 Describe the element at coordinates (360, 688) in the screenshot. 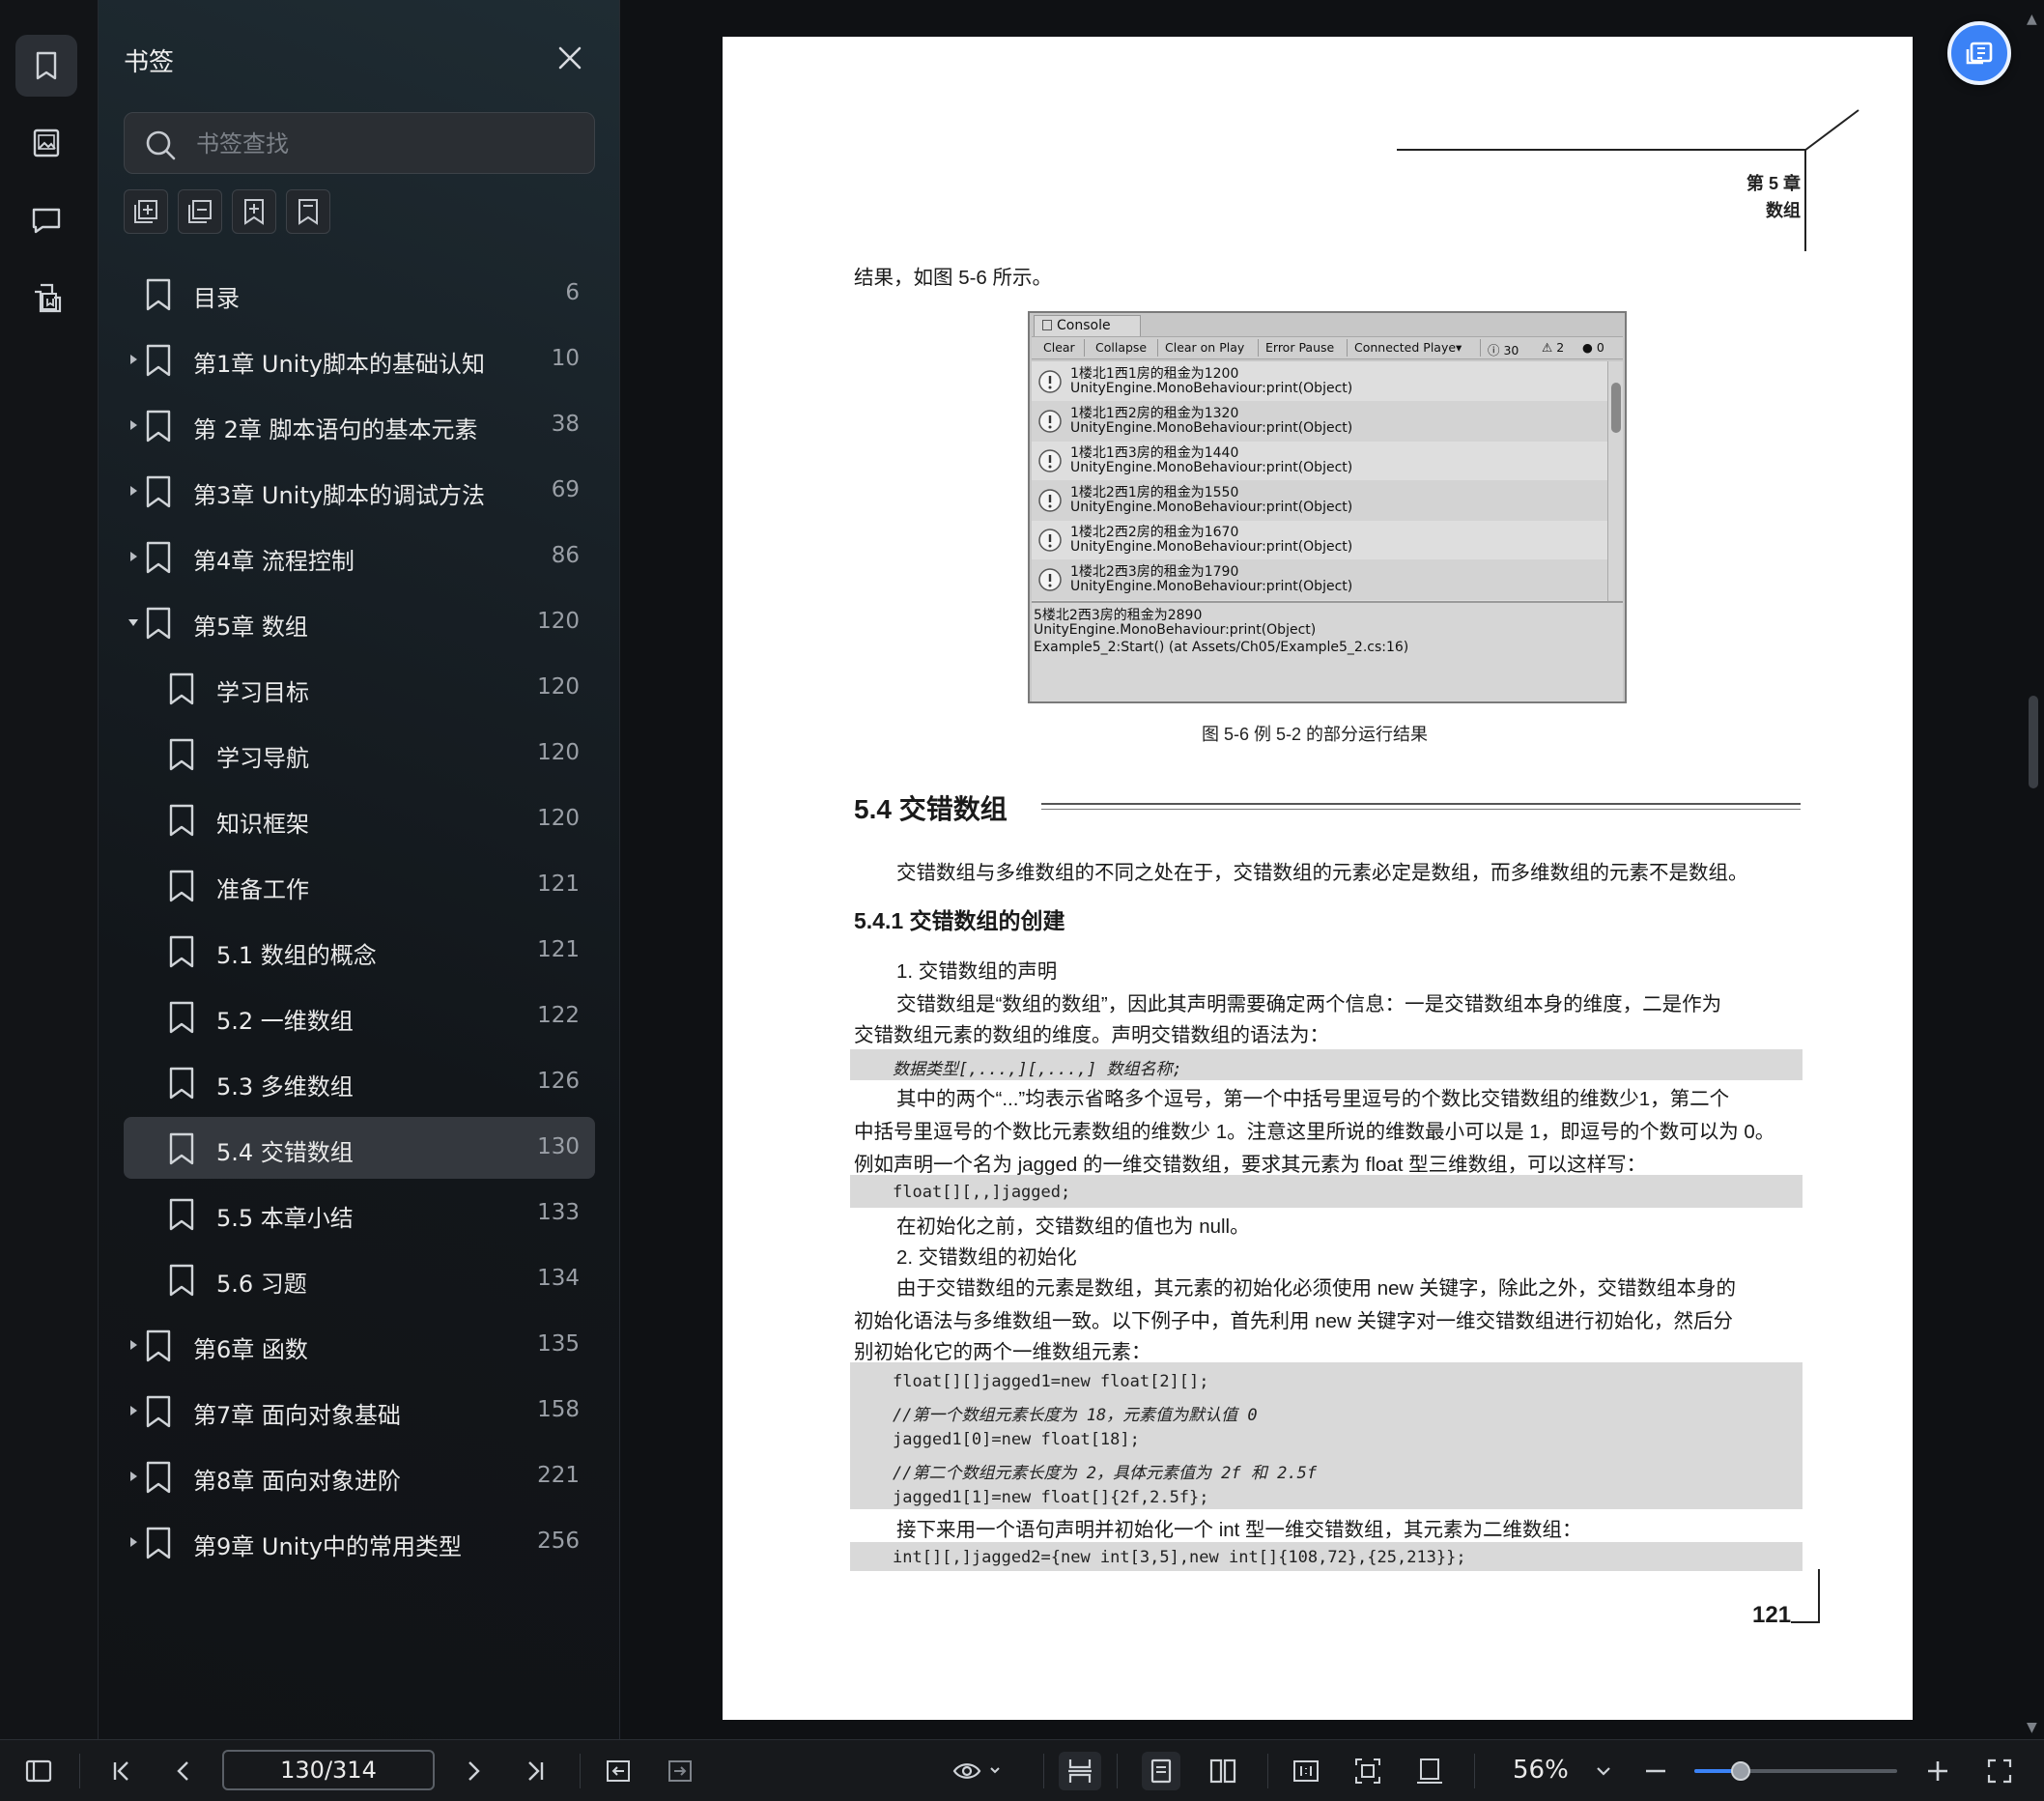

I see `bookmark-item: 学习目标 120` at that location.